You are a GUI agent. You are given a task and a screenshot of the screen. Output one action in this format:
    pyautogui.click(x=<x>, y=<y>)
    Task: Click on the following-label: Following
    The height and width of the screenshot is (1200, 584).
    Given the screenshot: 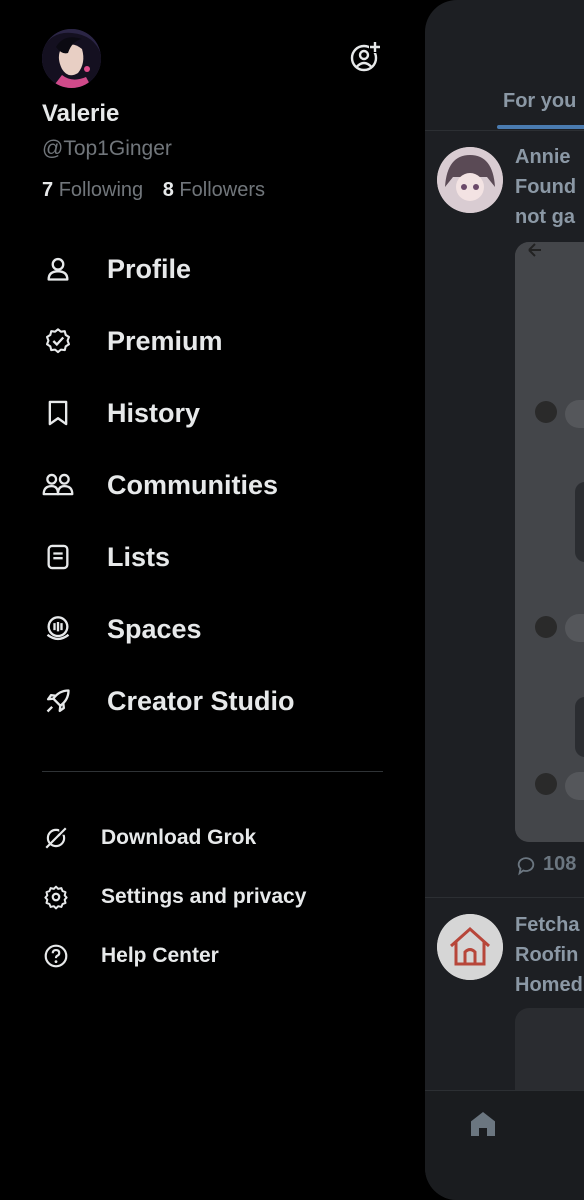 What is the action you would take?
    pyautogui.click(x=101, y=190)
    